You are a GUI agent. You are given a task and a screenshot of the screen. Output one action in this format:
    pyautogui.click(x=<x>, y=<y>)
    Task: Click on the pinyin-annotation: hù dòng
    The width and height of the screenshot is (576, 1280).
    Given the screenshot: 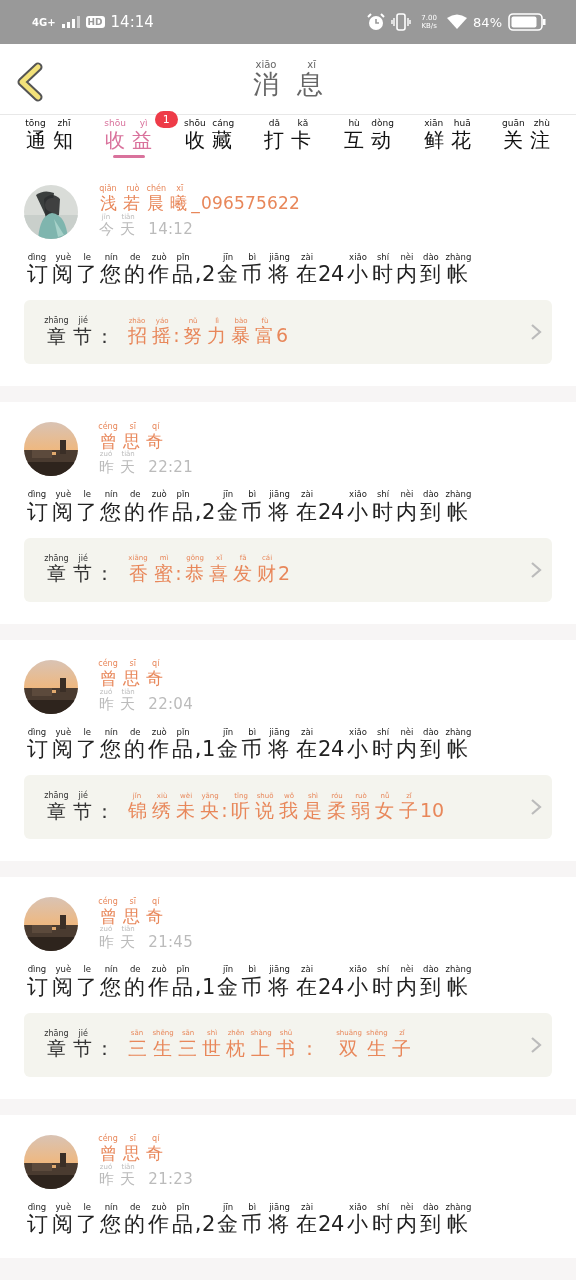 What is the action you would take?
    pyautogui.click(x=371, y=124)
    